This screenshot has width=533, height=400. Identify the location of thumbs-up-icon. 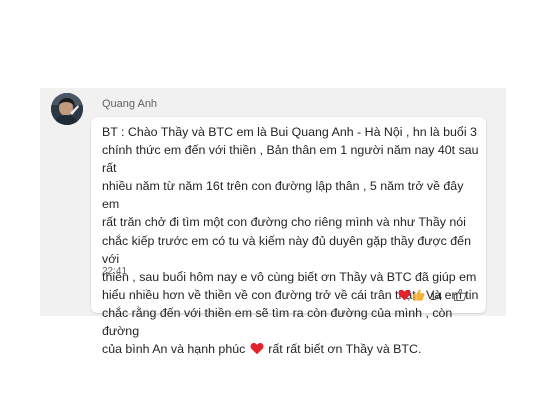
(418, 297).